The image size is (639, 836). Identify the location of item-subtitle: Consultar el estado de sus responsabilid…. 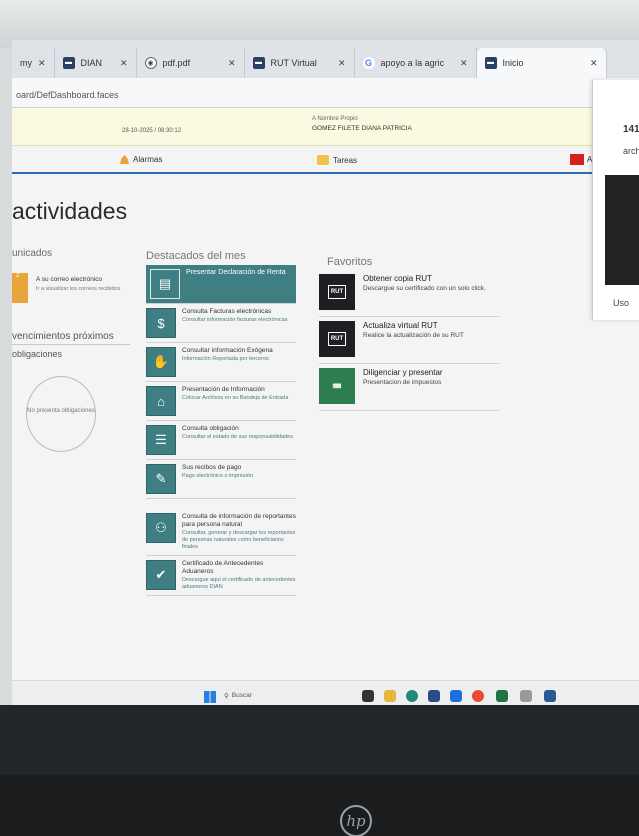
(237, 437).